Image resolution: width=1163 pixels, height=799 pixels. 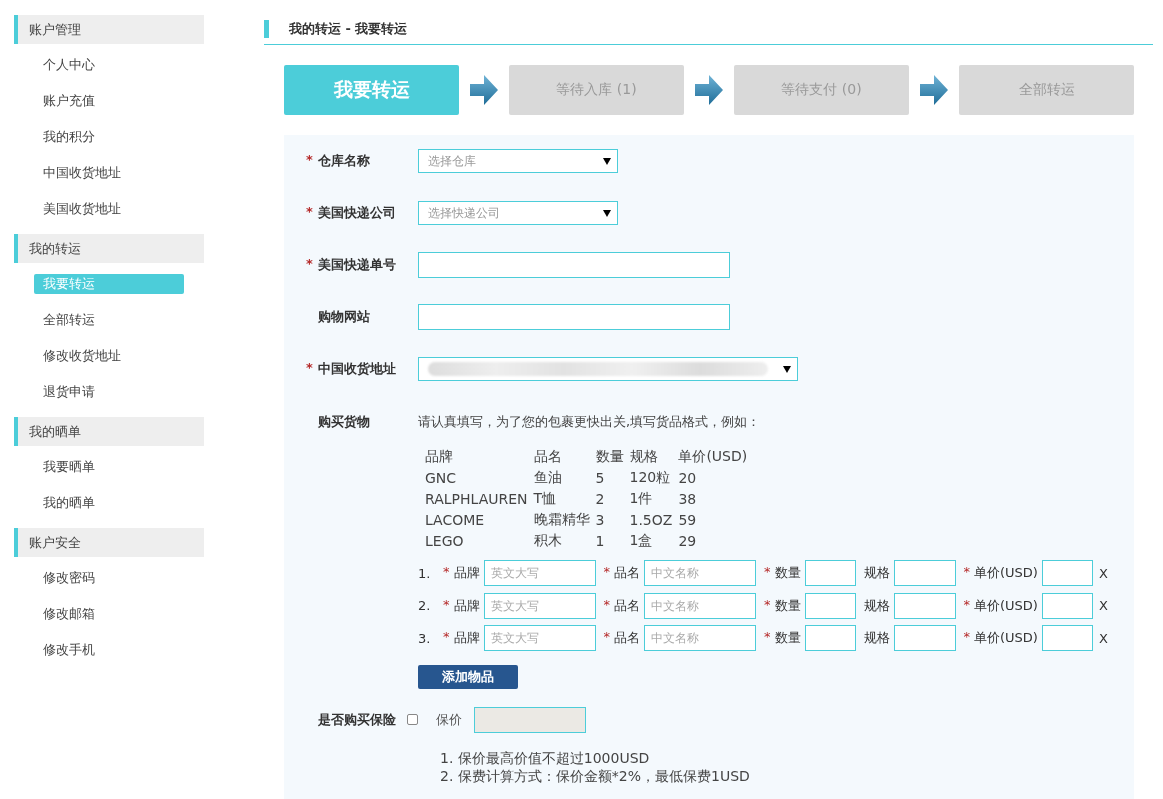 What do you see at coordinates (109, 65) in the screenshot?
I see `sidebar-item: 个人中心` at bounding box center [109, 65].